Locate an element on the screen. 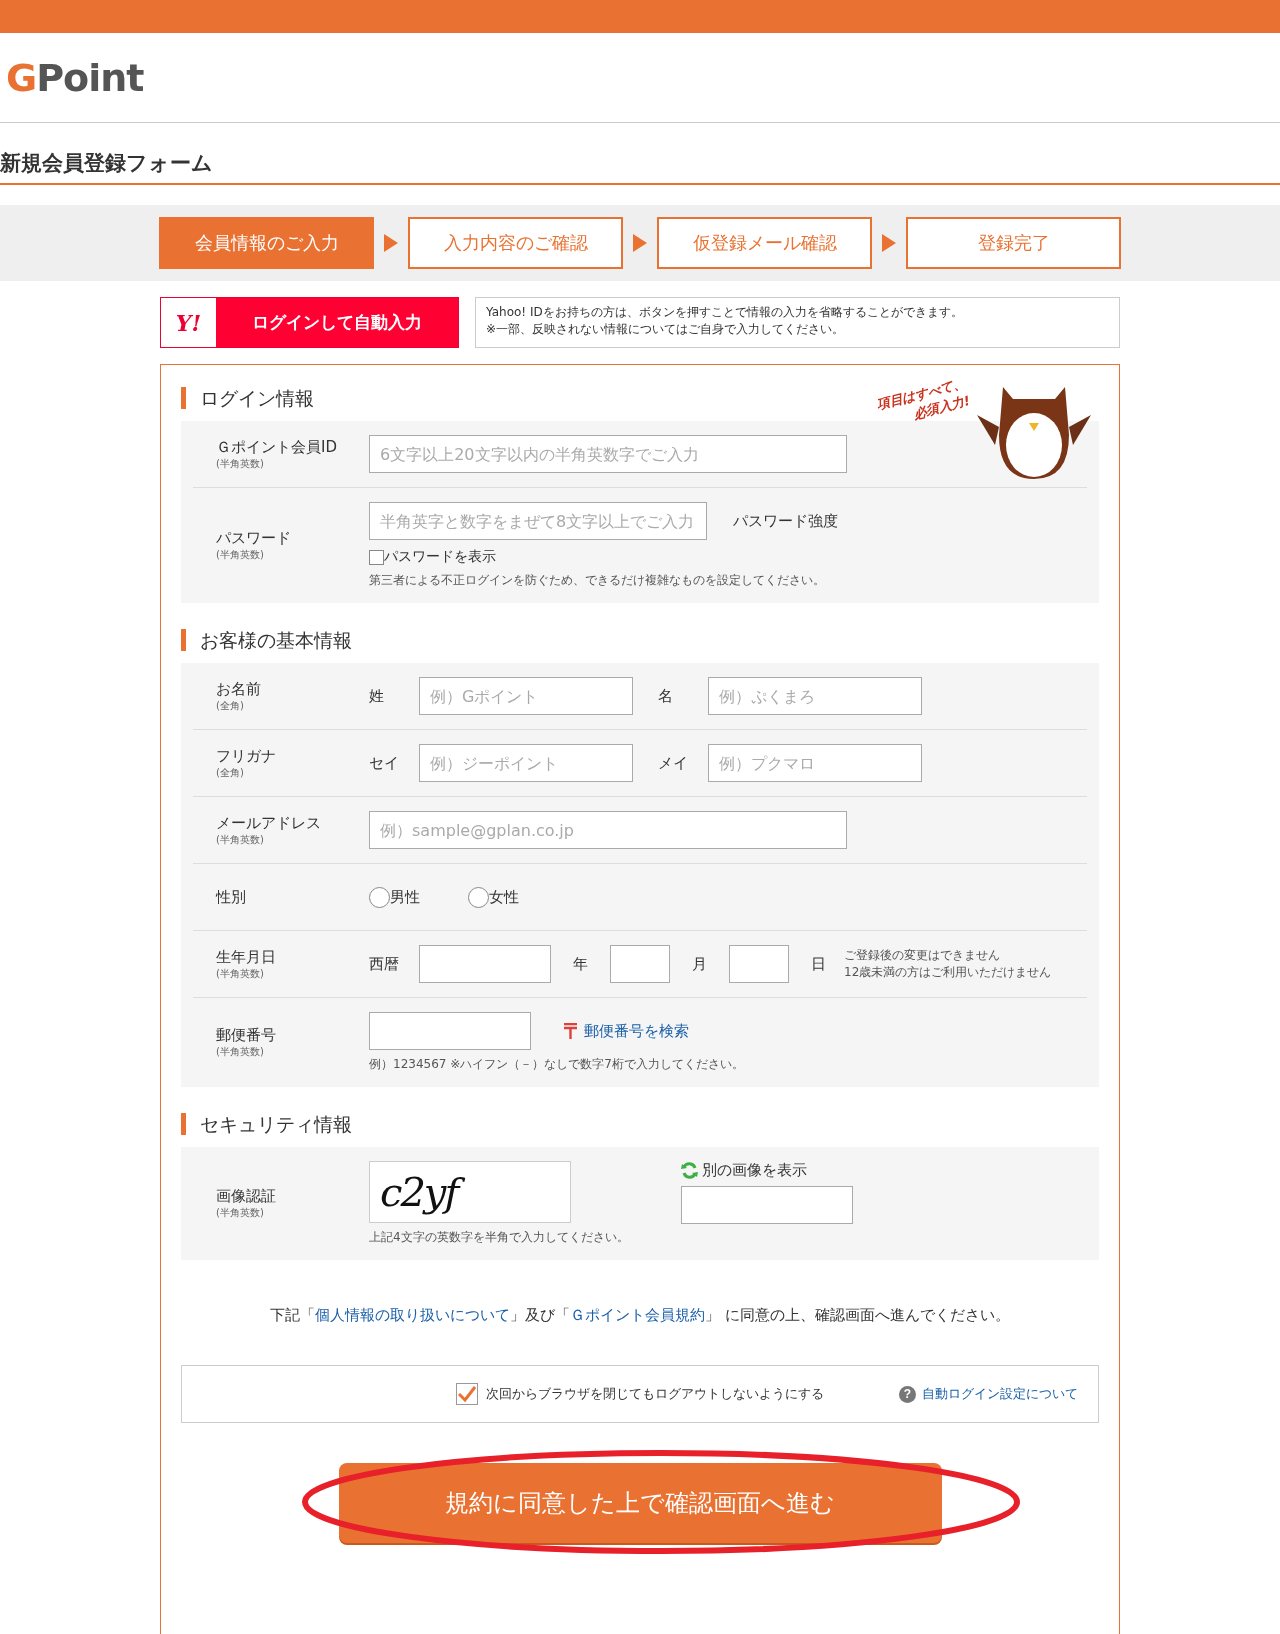 This screenshot has width=1280, height=1634. progress-step: 仮登録メール確認 is located at coordinates (764, 243).